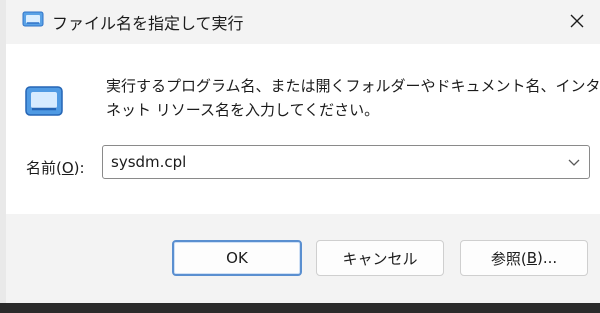  I want to click on name-label-suffix: ):, so click(79, 168).